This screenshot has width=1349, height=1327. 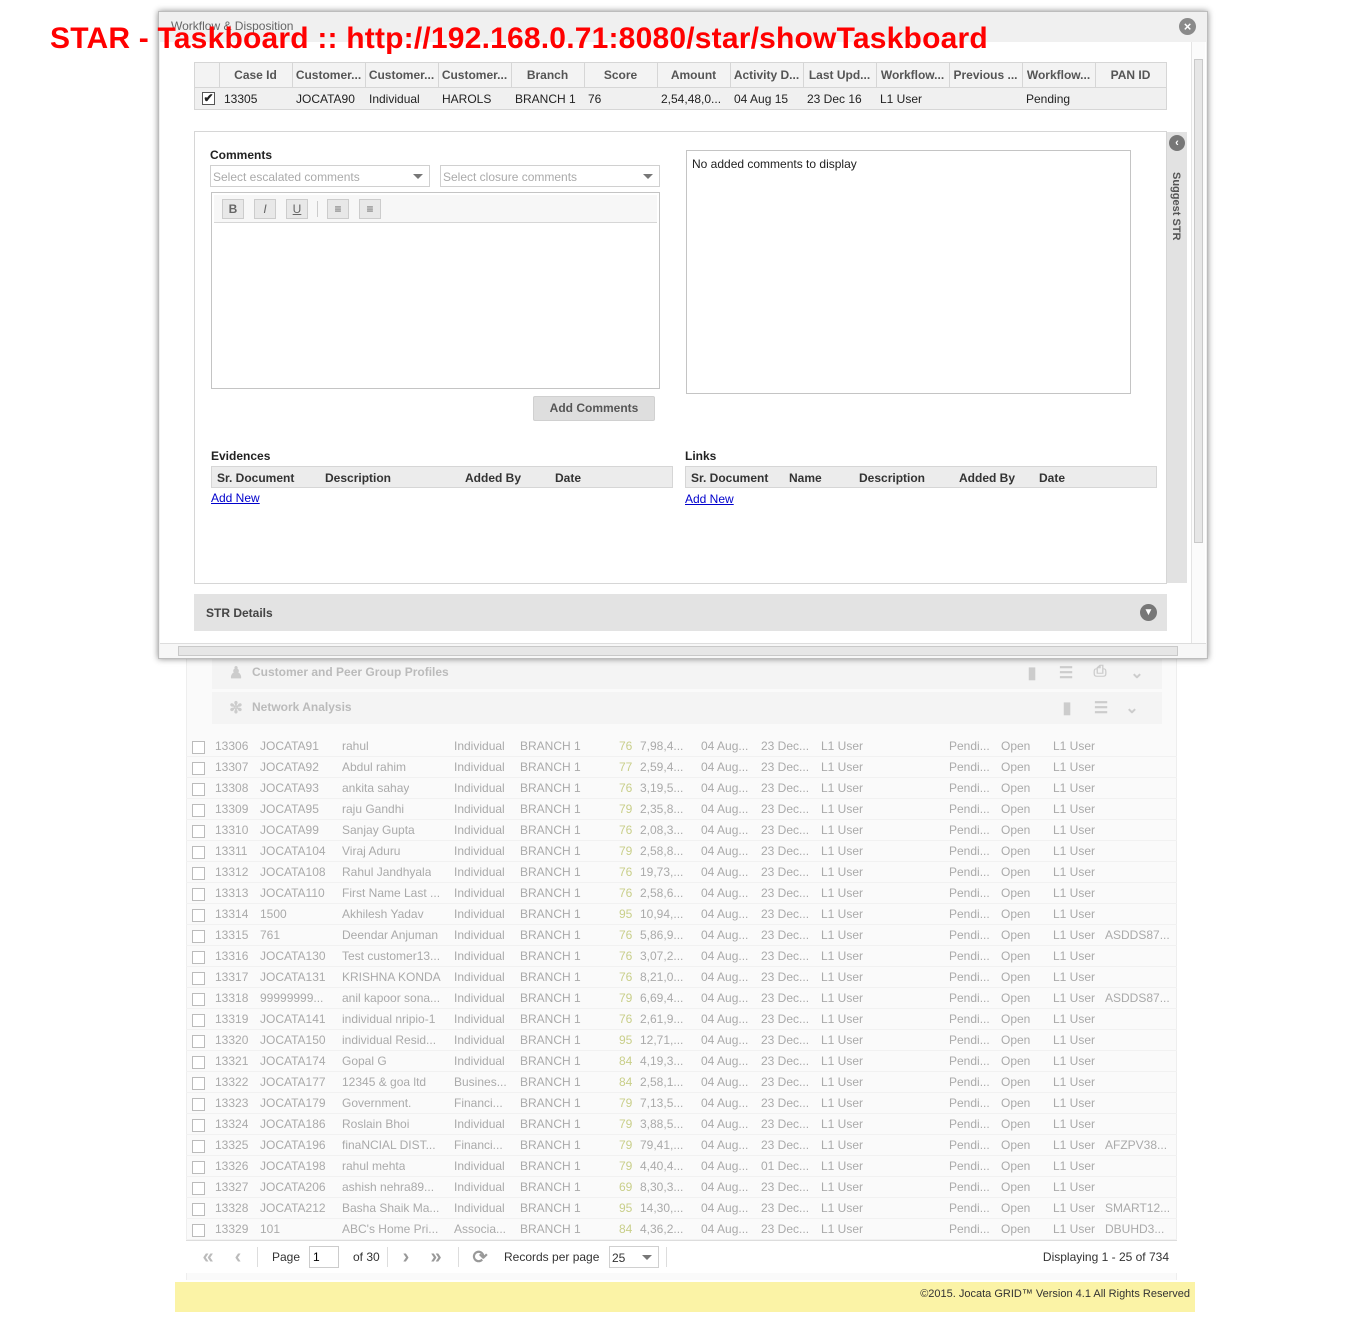 I want to click on str-details-section: STR Details ▼, so click(x=680, y=612).